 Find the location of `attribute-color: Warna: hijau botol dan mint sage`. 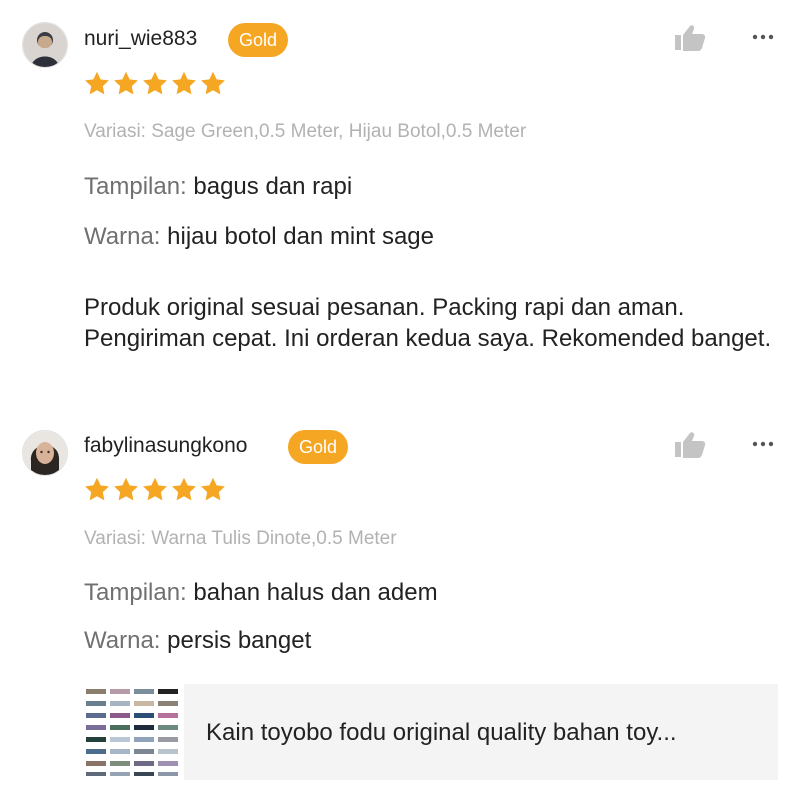

attribute-color: Warna: hijau botol dan mint sage is located at coordinates (259, 237).